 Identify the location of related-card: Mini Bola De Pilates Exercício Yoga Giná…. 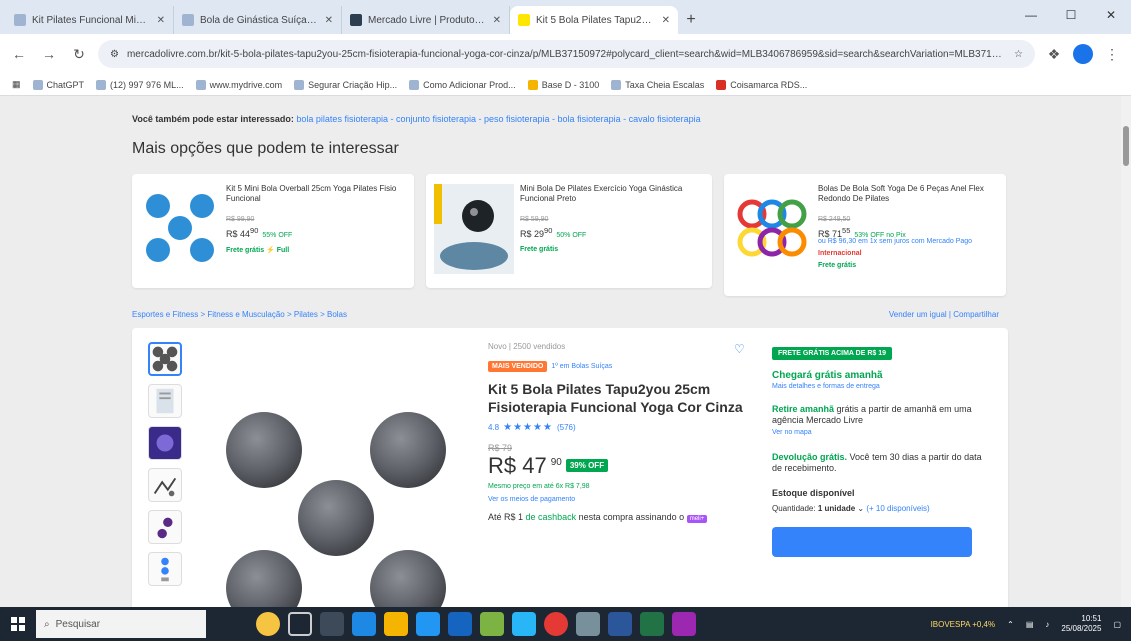
(569, 231).